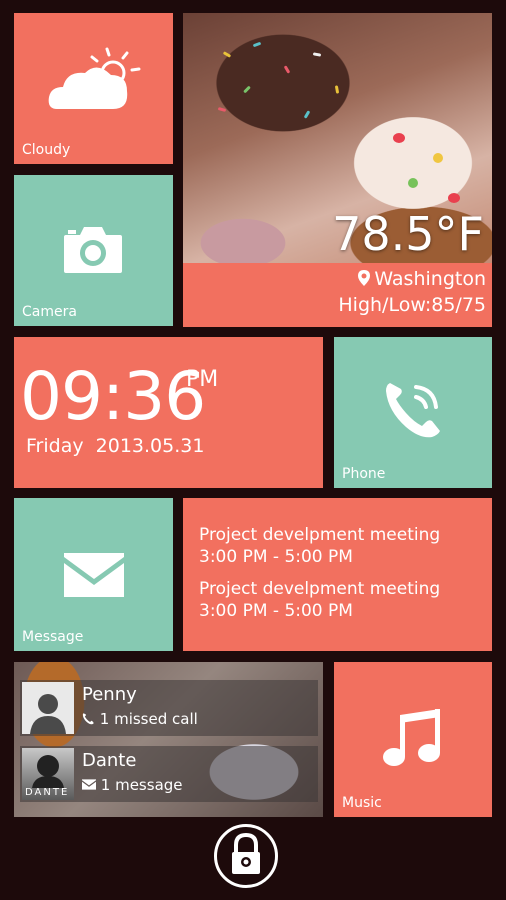 The image size is (506, 900). What do you see at coordinates (412, 305) in the screenshot?
I see `high-low: High/Low:85/75` at bounding box center [412, 305].